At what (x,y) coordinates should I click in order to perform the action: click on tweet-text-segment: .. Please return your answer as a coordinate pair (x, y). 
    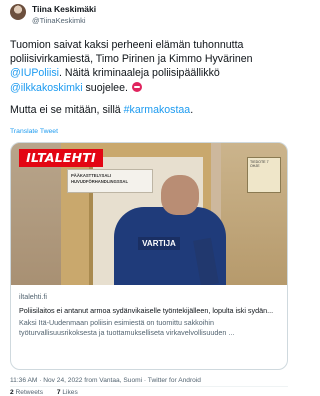
    Looking at the image, I should click on (192, 109).